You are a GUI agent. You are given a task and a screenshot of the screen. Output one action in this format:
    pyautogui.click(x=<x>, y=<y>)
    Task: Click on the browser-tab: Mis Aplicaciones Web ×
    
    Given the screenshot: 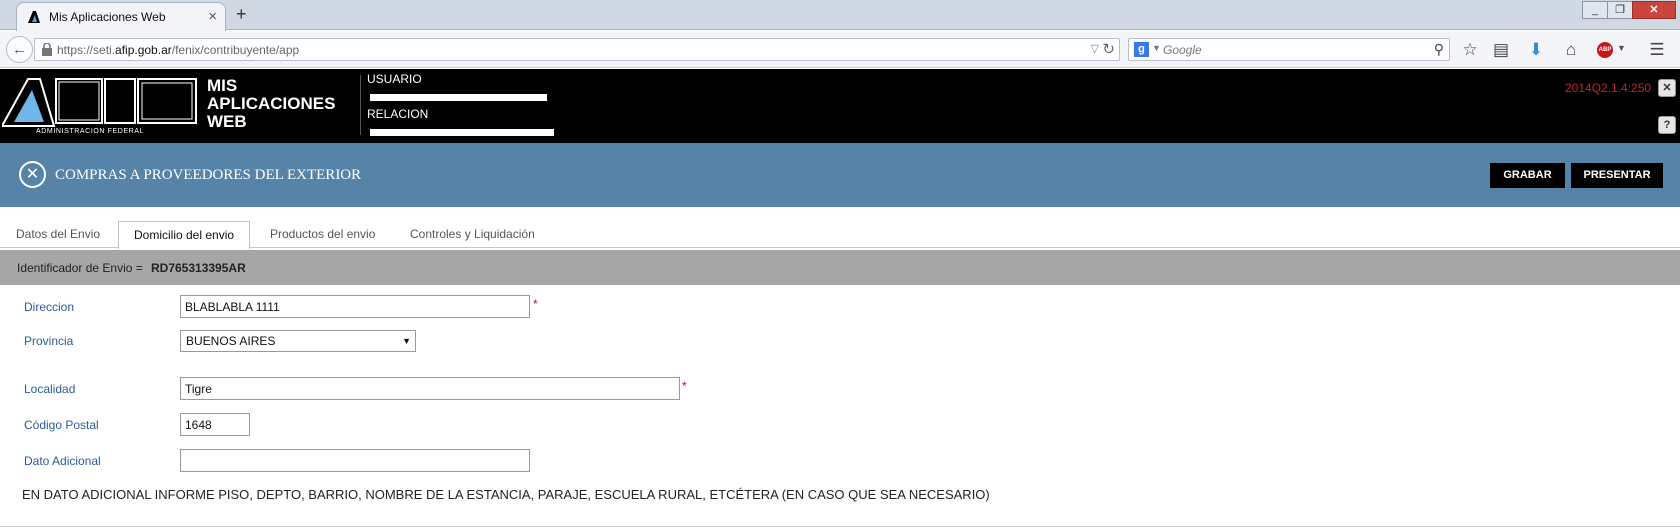 What is the action you would take?
    pyautogui.click(x=121, y=16)
    